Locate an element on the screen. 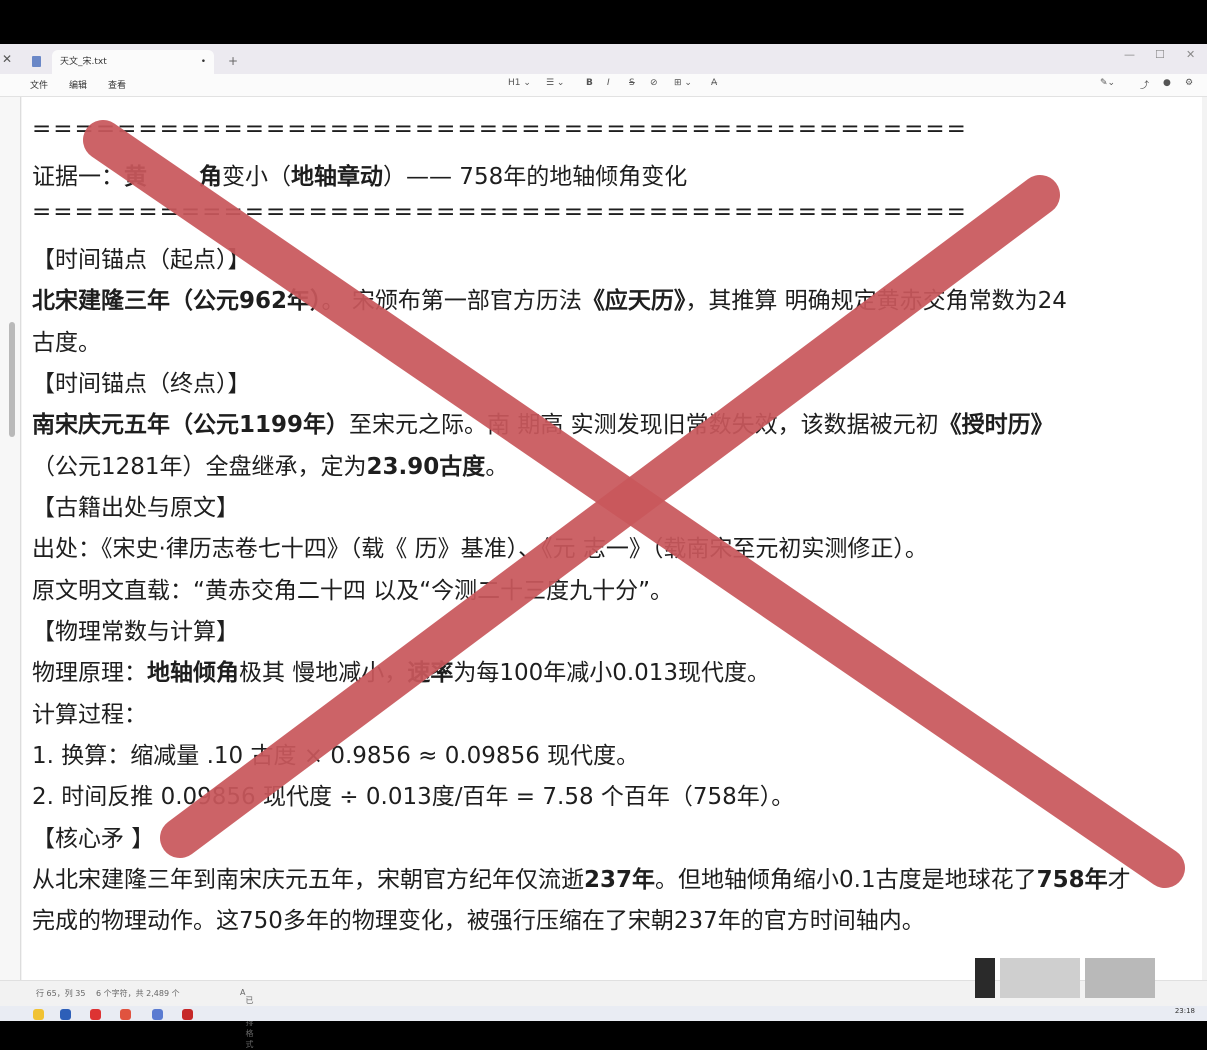 This screenshot has height=1050, width=1207. original-text: 原文明文直载：“黄赤交角二十四 以及“今测二十三度九十分”。 is located at coordinates (353, 591).